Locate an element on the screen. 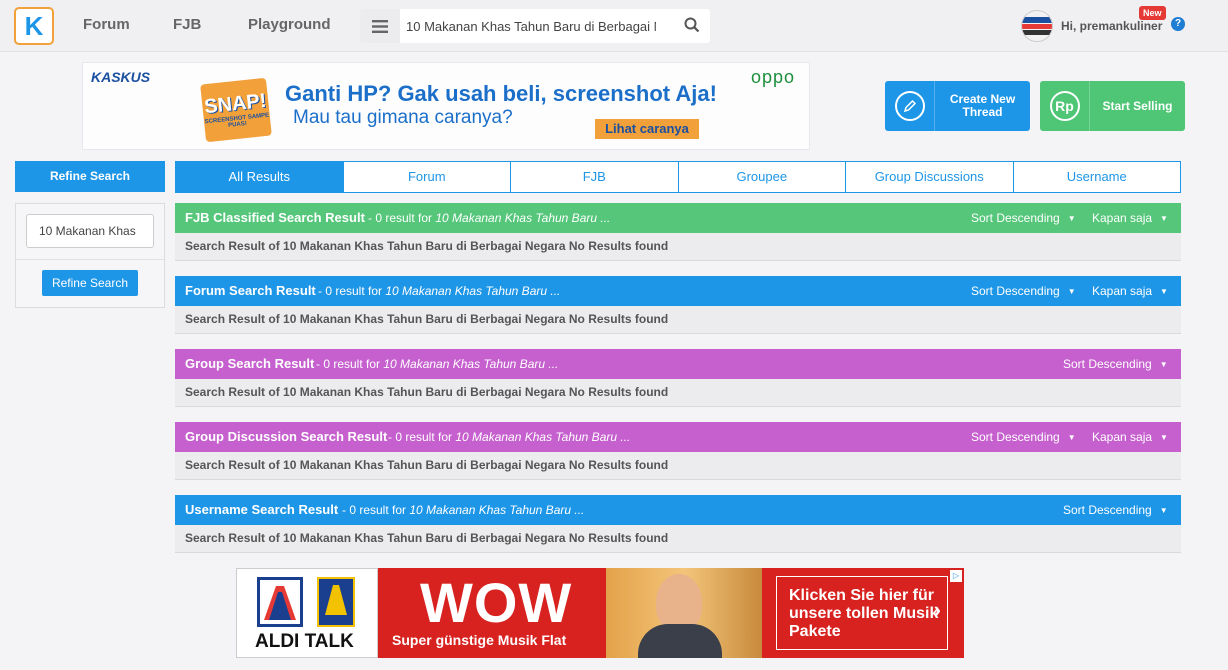  banner-subheadline: Mau tau gimana caranya? is located at coordinates (403, 117).